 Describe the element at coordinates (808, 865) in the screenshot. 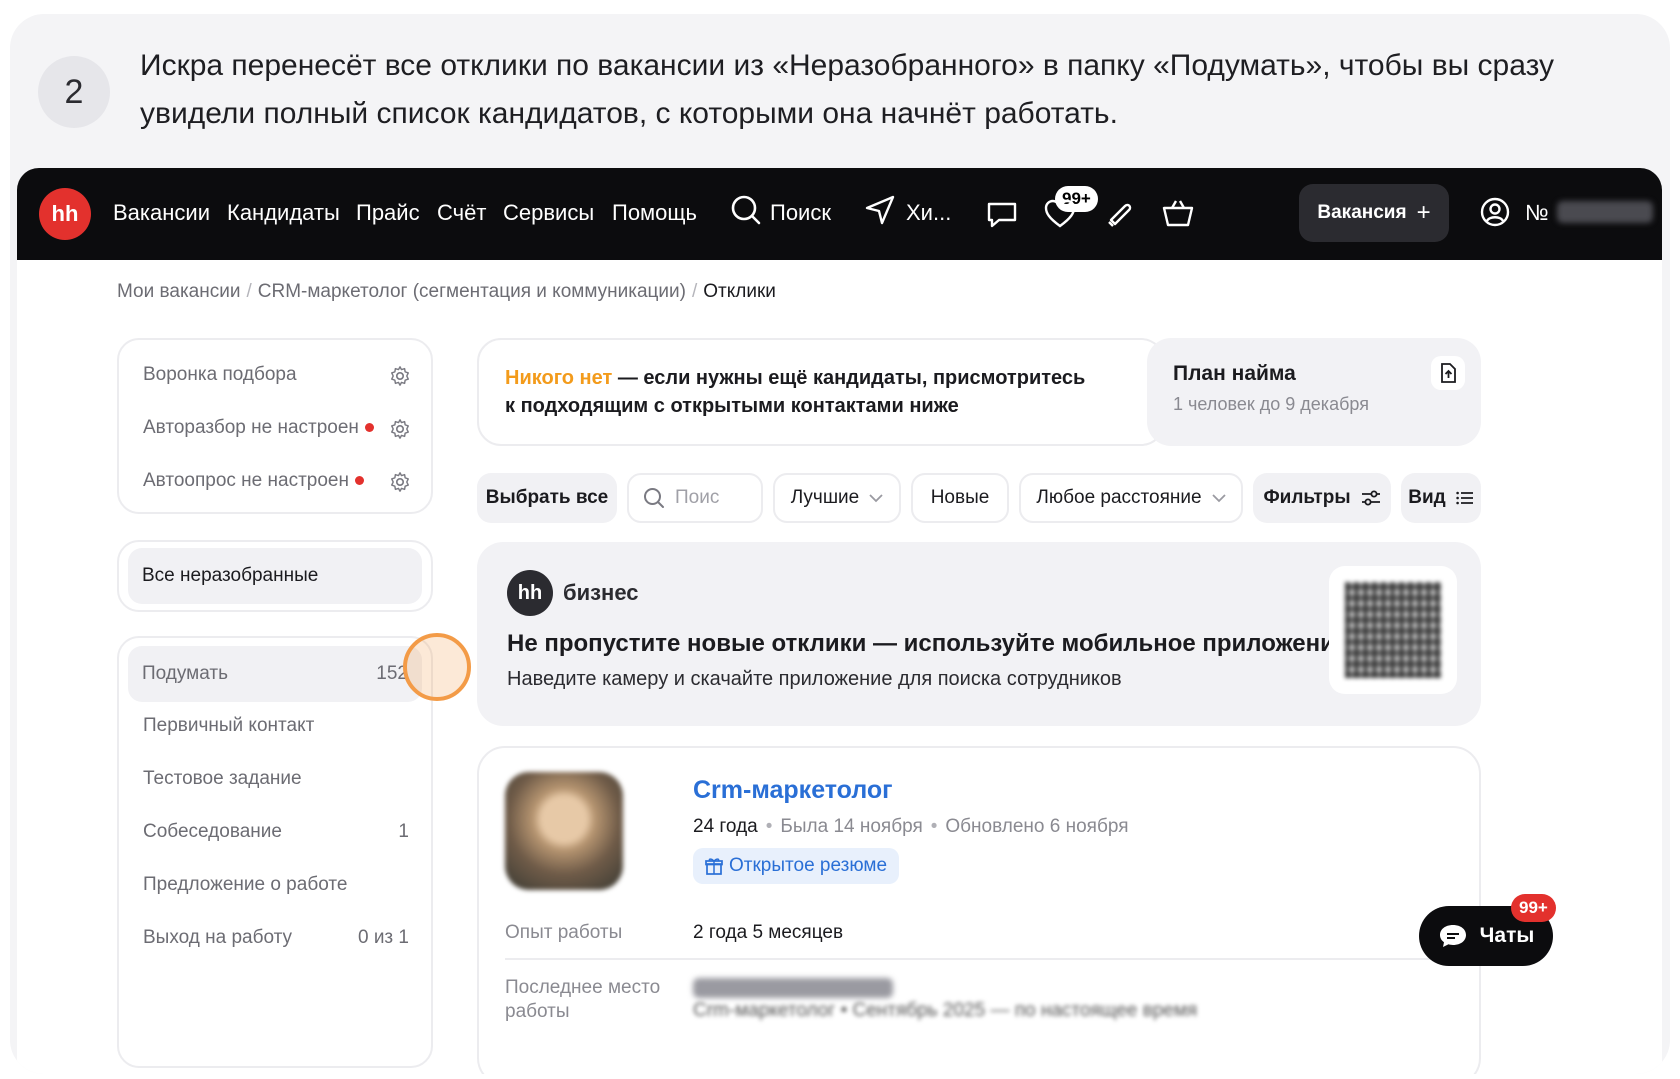

I see `open-resume-label: Открытое резюме` at that location.